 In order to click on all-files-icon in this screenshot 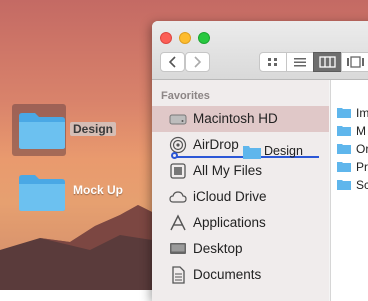, I will do `click(178, 171)`.